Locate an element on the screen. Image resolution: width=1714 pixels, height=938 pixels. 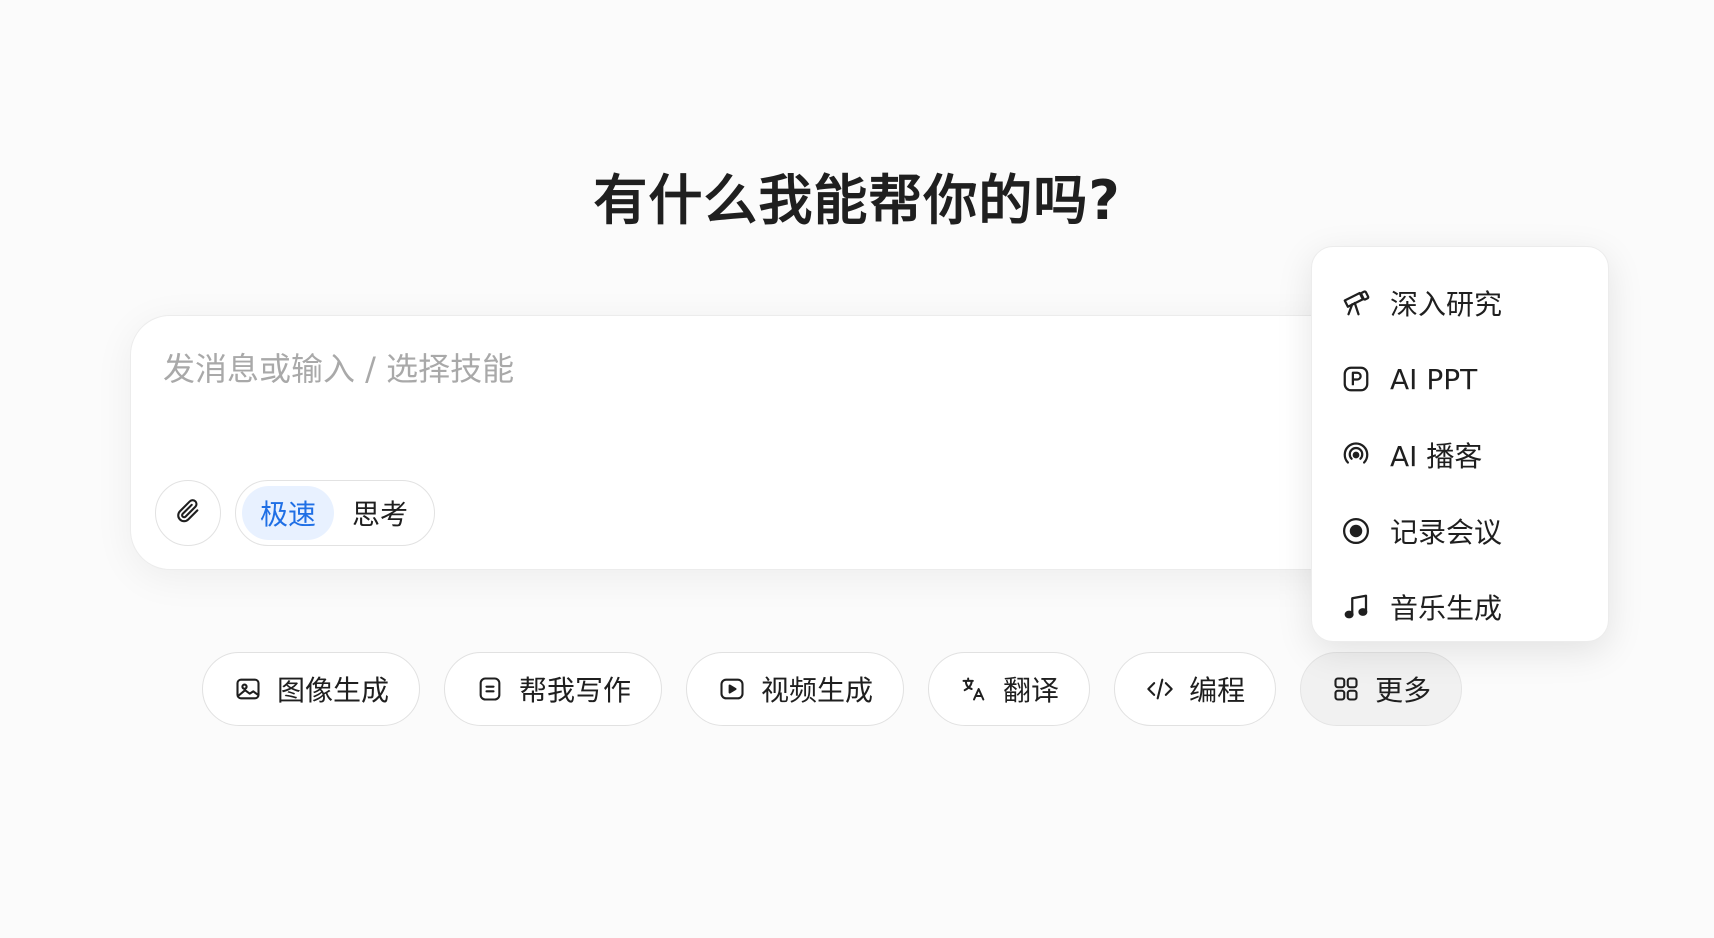
mode-think-option: 思考 is located at coordinates (380, 513).